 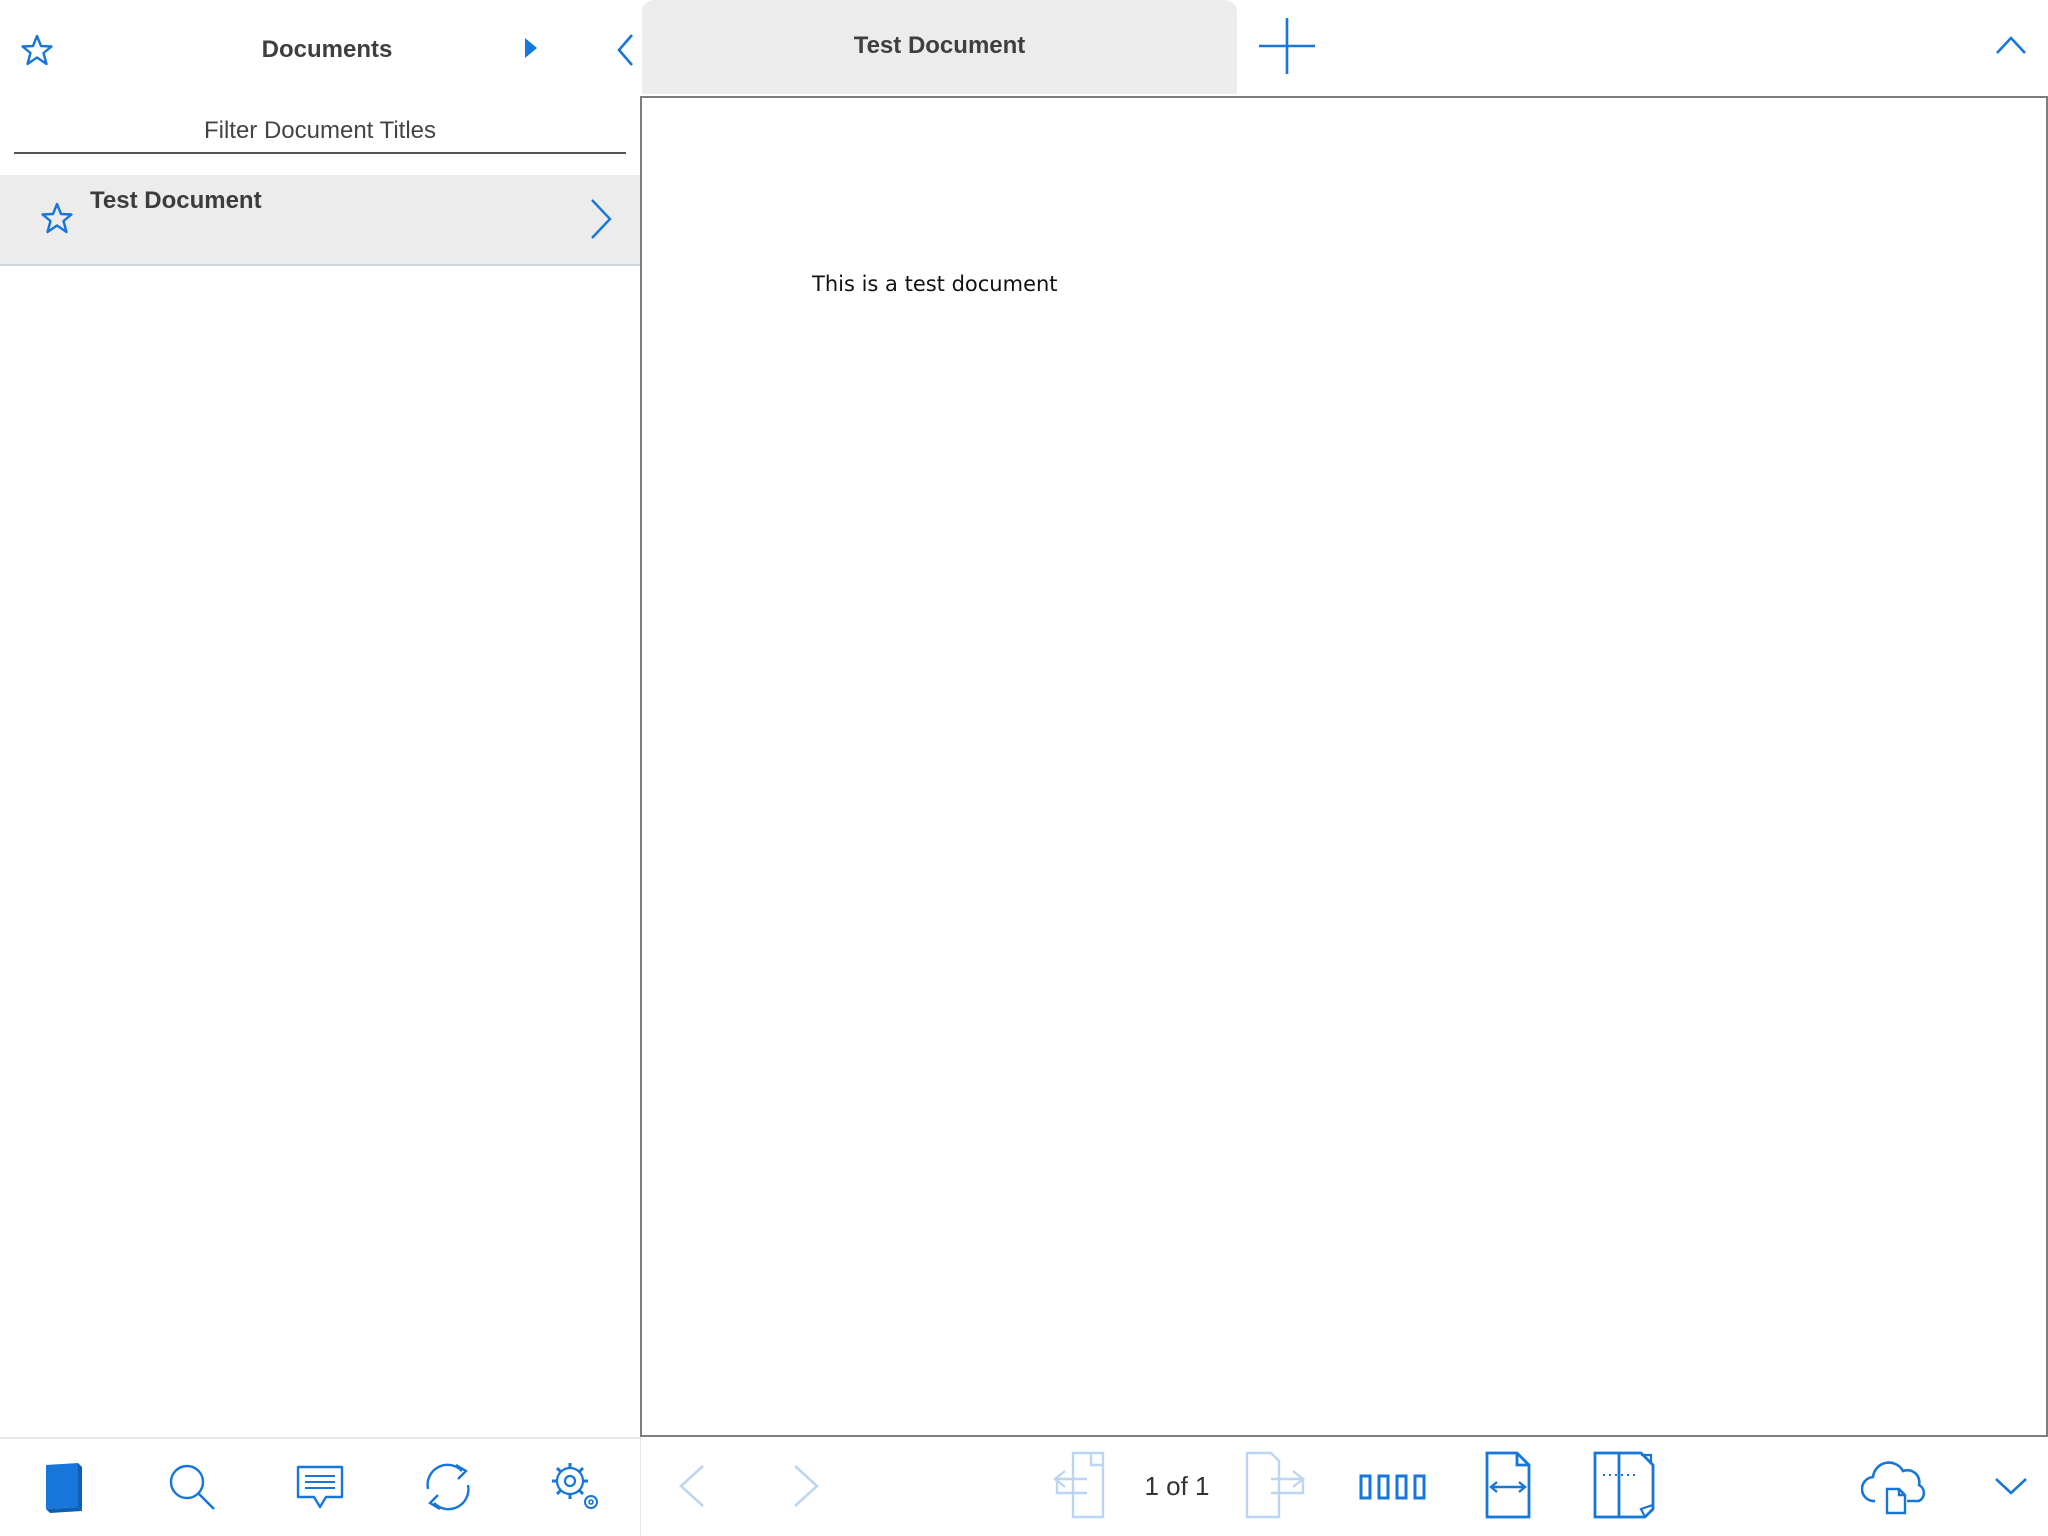 What do you see at coordinates (531, 48) in the screenshot?
I see `play-icon` at bounding box center [531, 48].